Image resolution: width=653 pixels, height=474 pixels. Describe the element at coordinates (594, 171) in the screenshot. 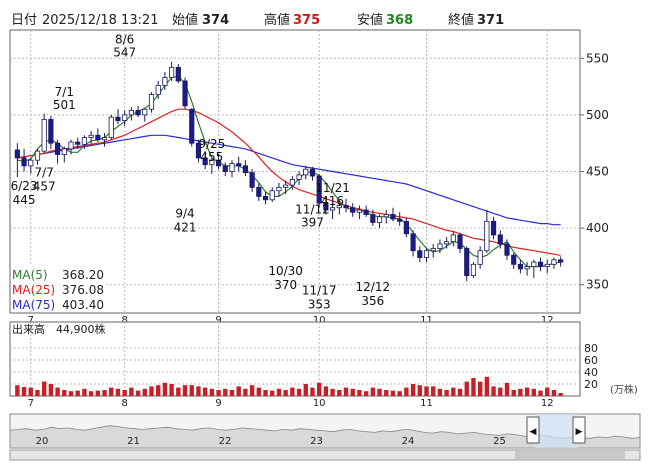

I see `price-y-axis: 350 400 450 500 550` at that location.